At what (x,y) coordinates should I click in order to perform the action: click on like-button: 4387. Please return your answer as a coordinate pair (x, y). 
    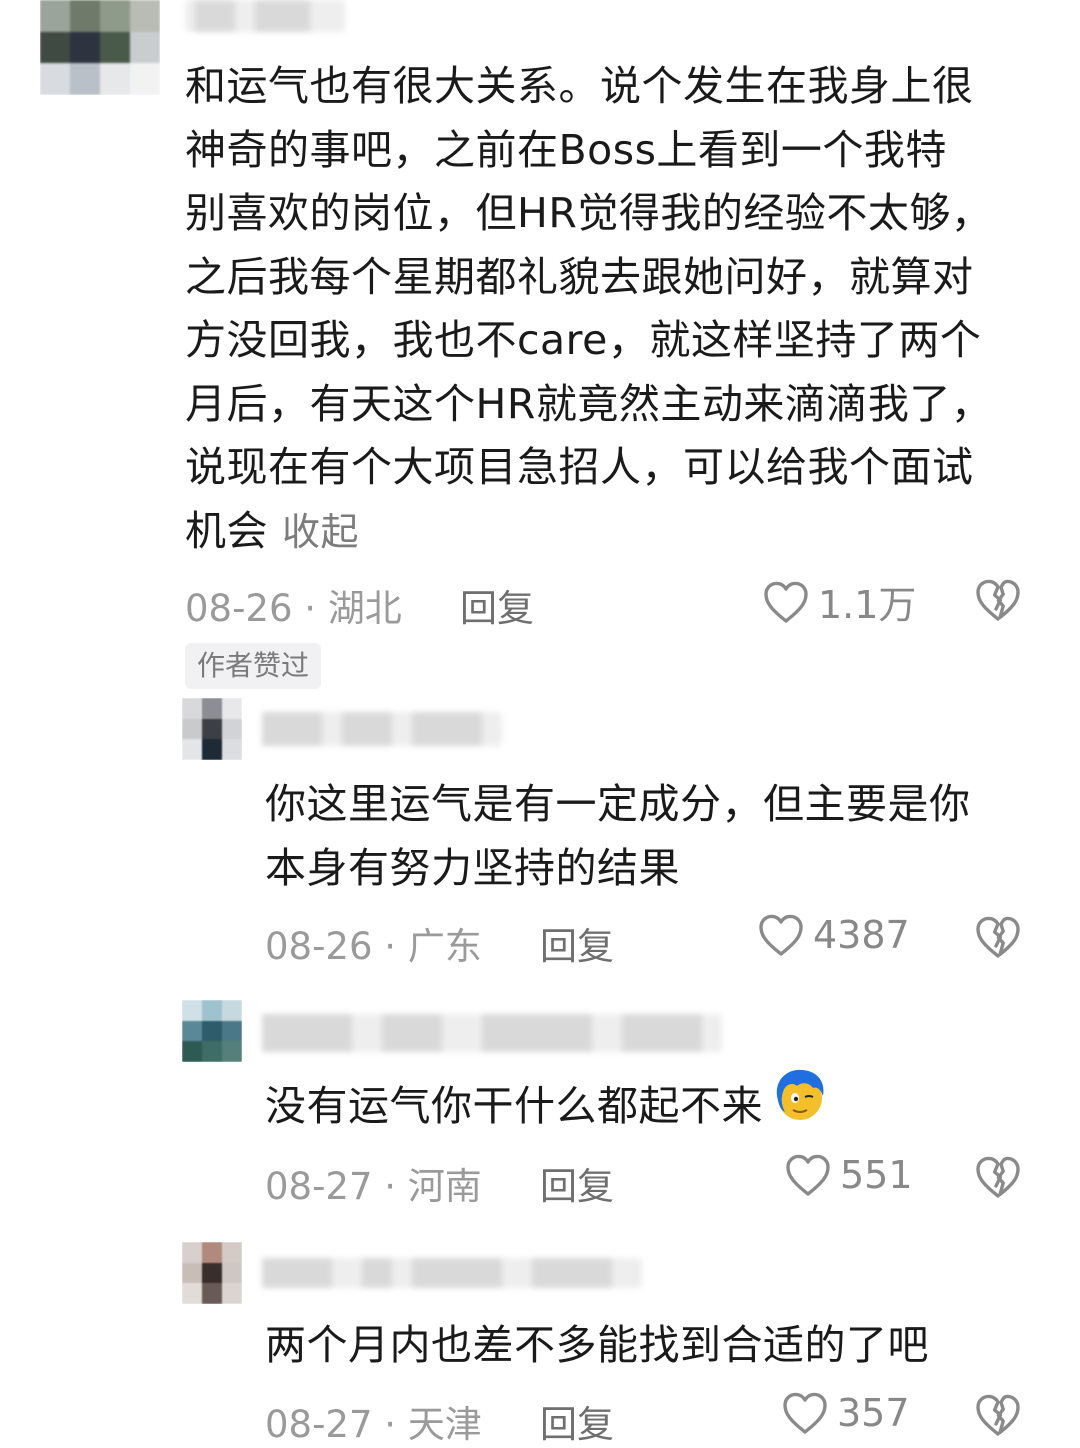
    Looking at the image, I should click on (833, 935).